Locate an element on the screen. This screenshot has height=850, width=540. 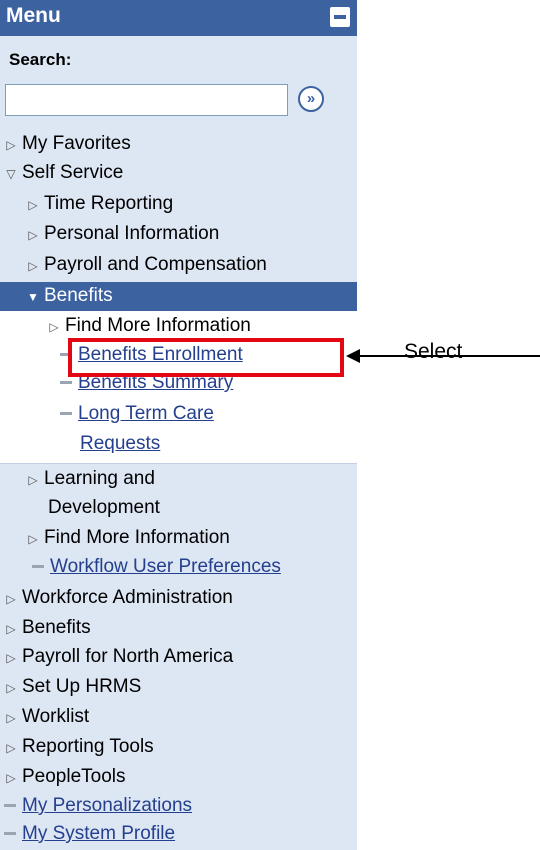
nav-long-term-care-requests-line2: Requests is located at coordinates (120, 444).